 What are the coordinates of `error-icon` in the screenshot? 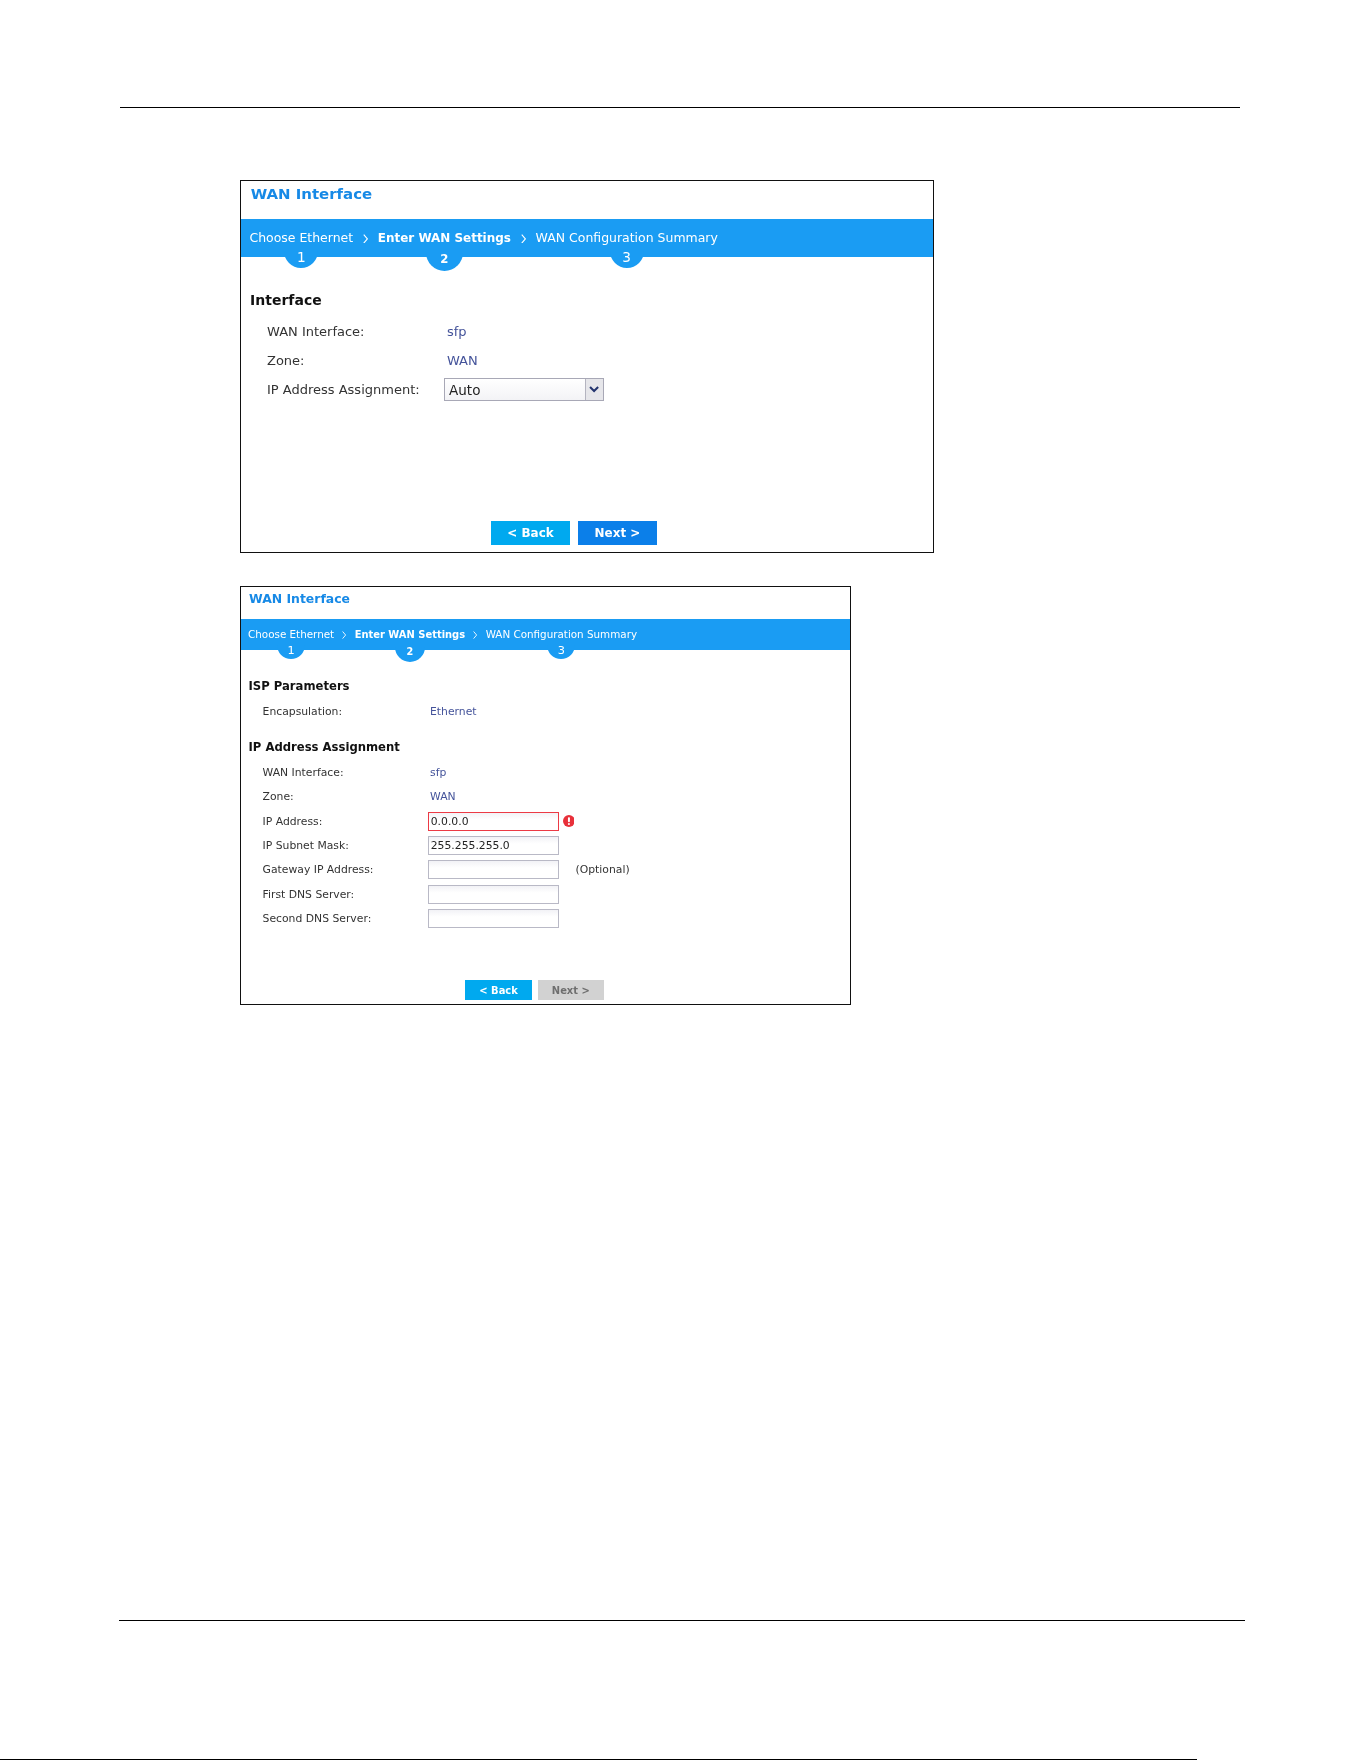 It's located at (568, 821).